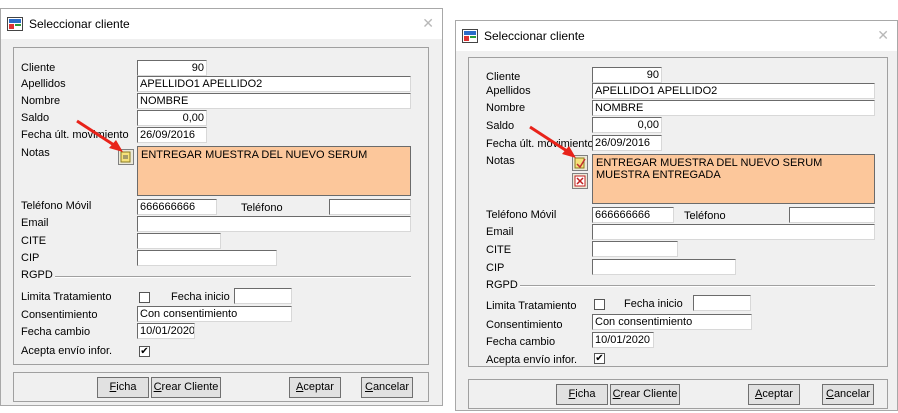  I want to click on note-delete-icon, so click(580, 181).